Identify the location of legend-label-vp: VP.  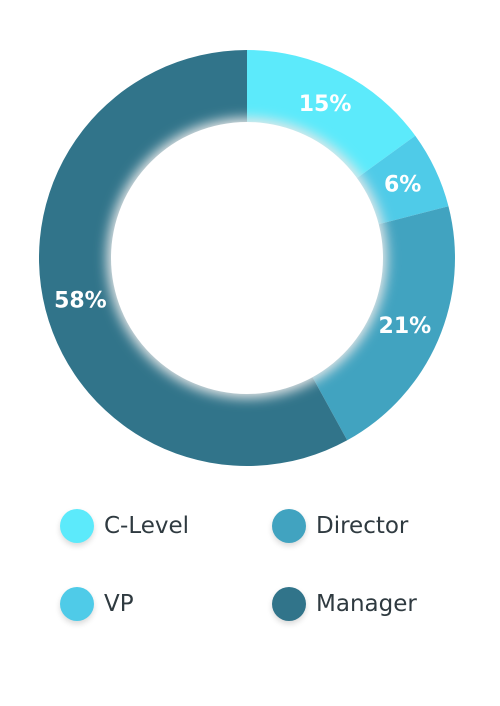
(119, 604).